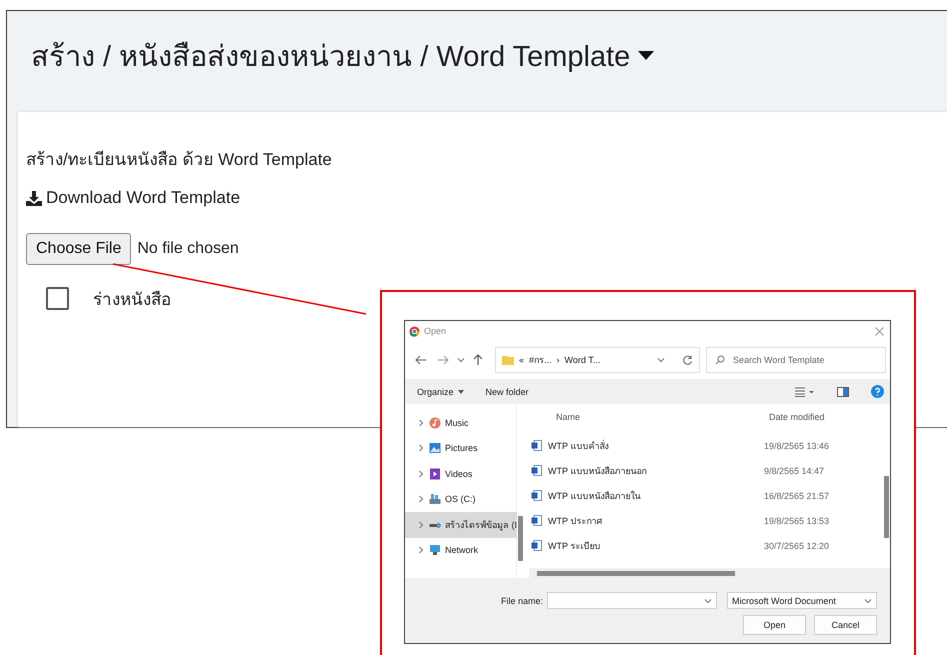 The width and height of the screenshot is (947, 655). What do you see at coordinates (706, 545) in the screenshot?
I see `file-row: WTP ระเบียบ 30/7/2565 12:20` at bounding box center [706, 545].